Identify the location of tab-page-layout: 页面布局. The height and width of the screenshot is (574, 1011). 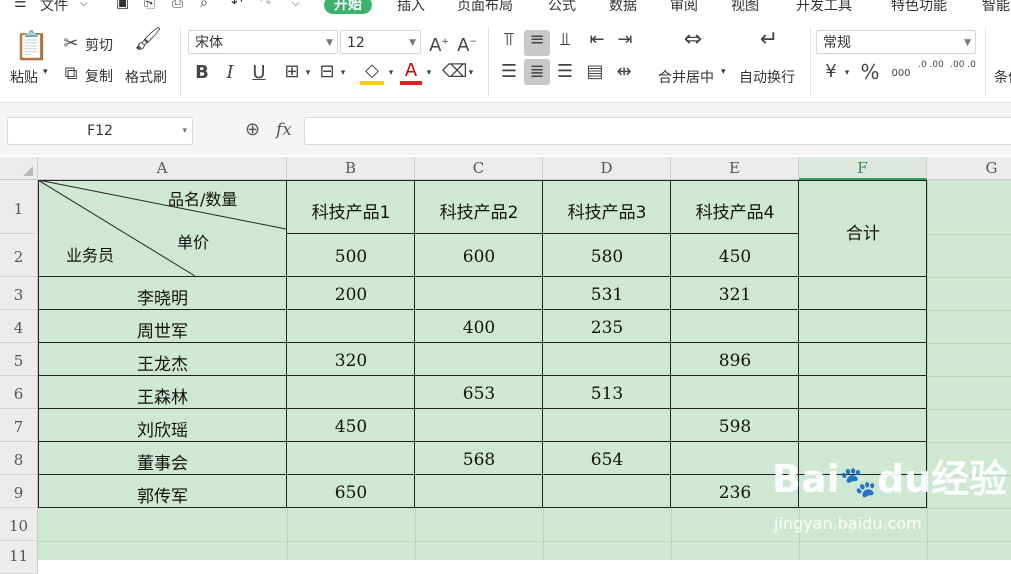
(485, 7).